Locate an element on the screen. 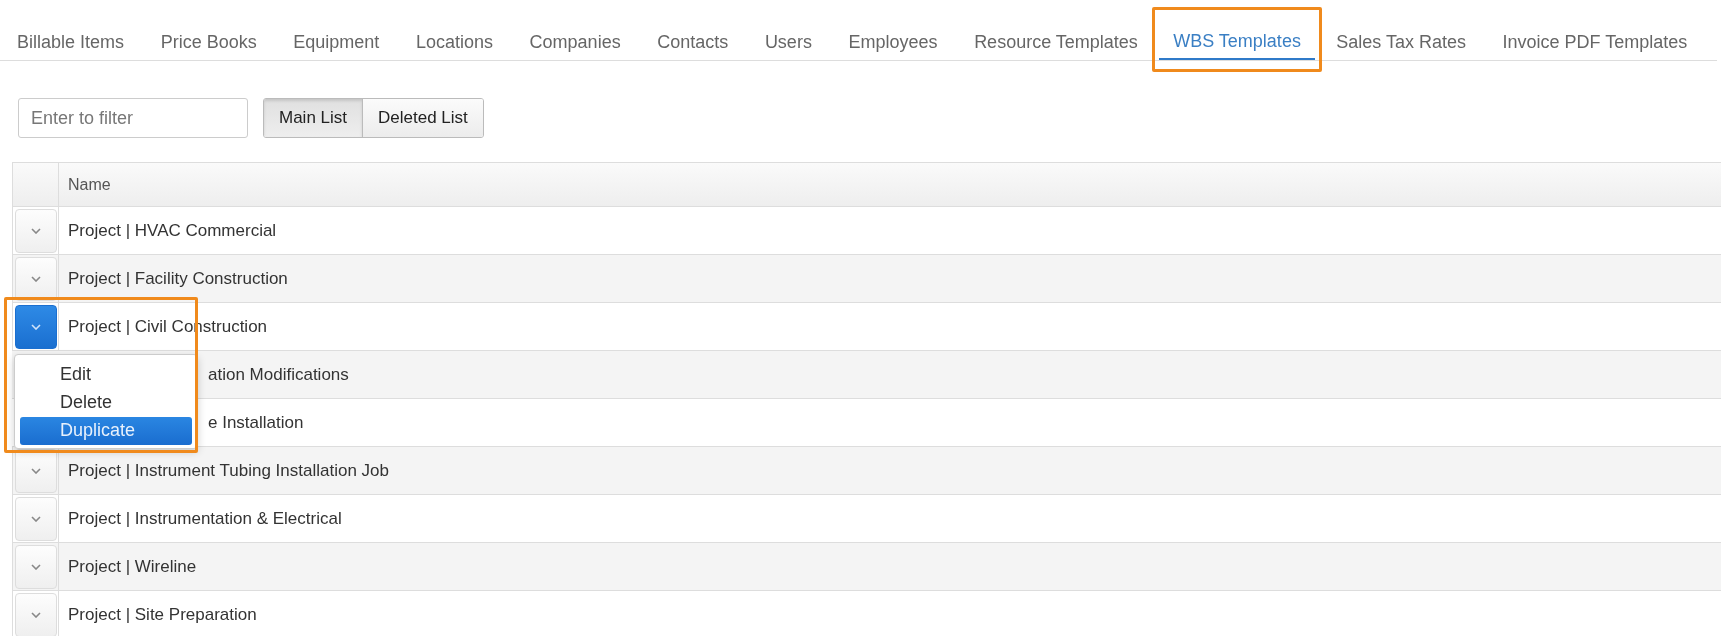 This screenshot has height=636, width=1721. tab: Equipment is located at coordinates (336, 30).